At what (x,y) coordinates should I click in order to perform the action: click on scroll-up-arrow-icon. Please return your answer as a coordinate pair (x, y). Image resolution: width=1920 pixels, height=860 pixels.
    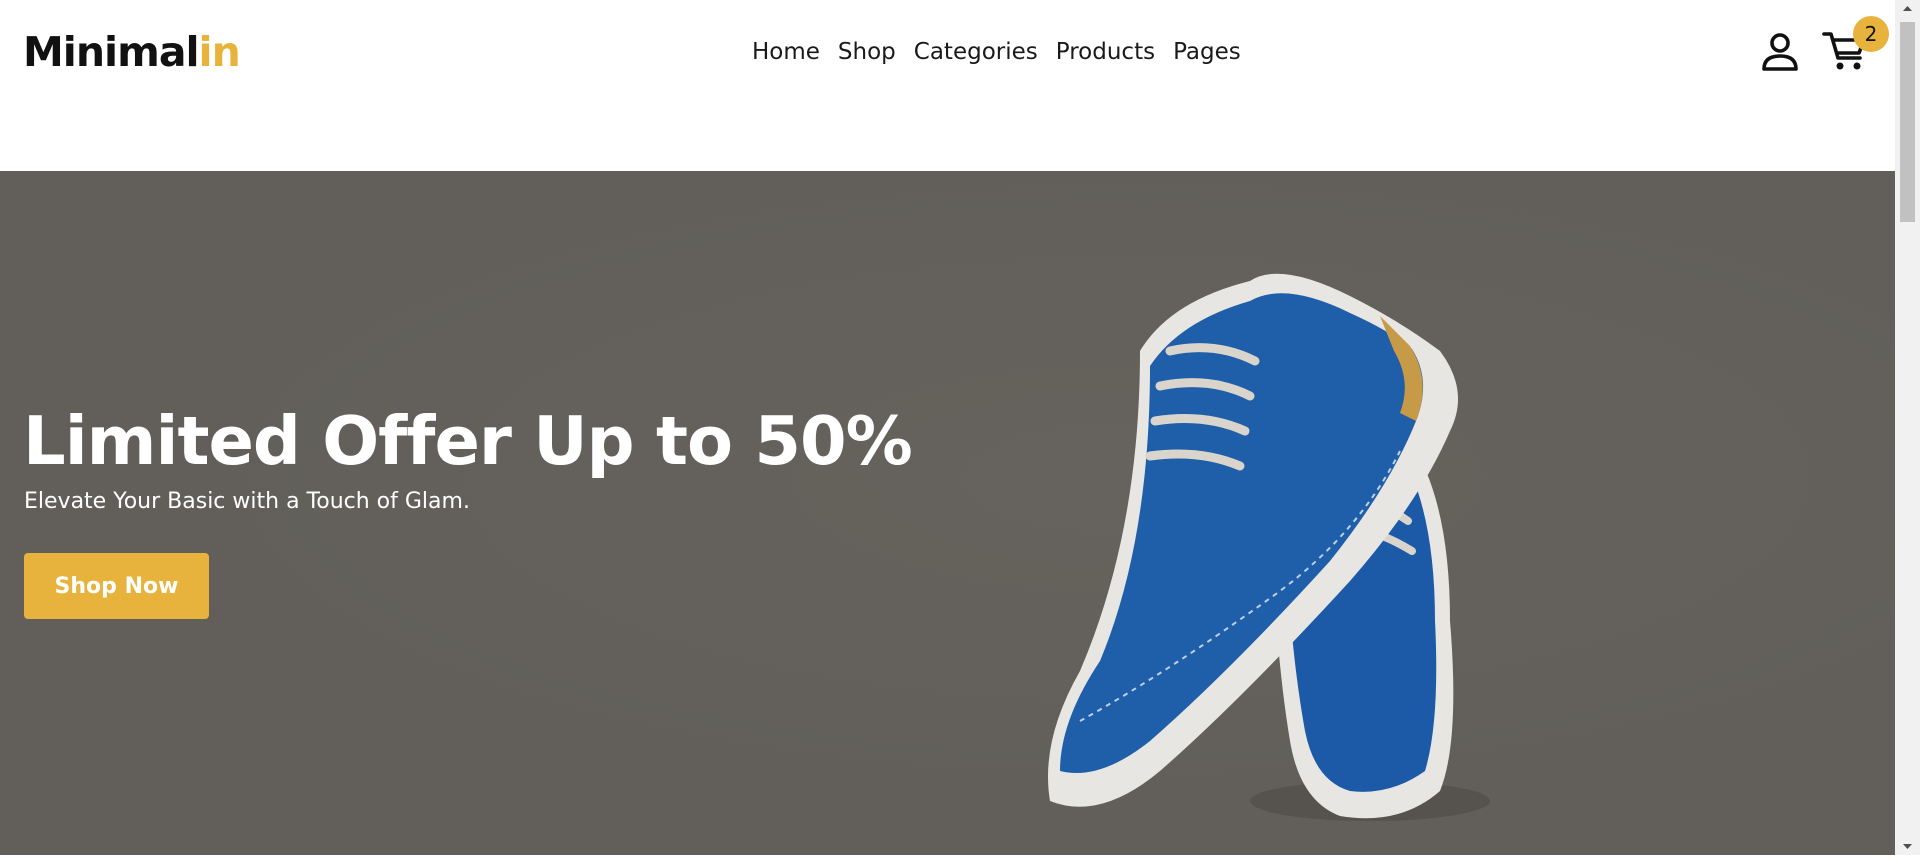
    Looking at the image, I should click on (1907, 9).